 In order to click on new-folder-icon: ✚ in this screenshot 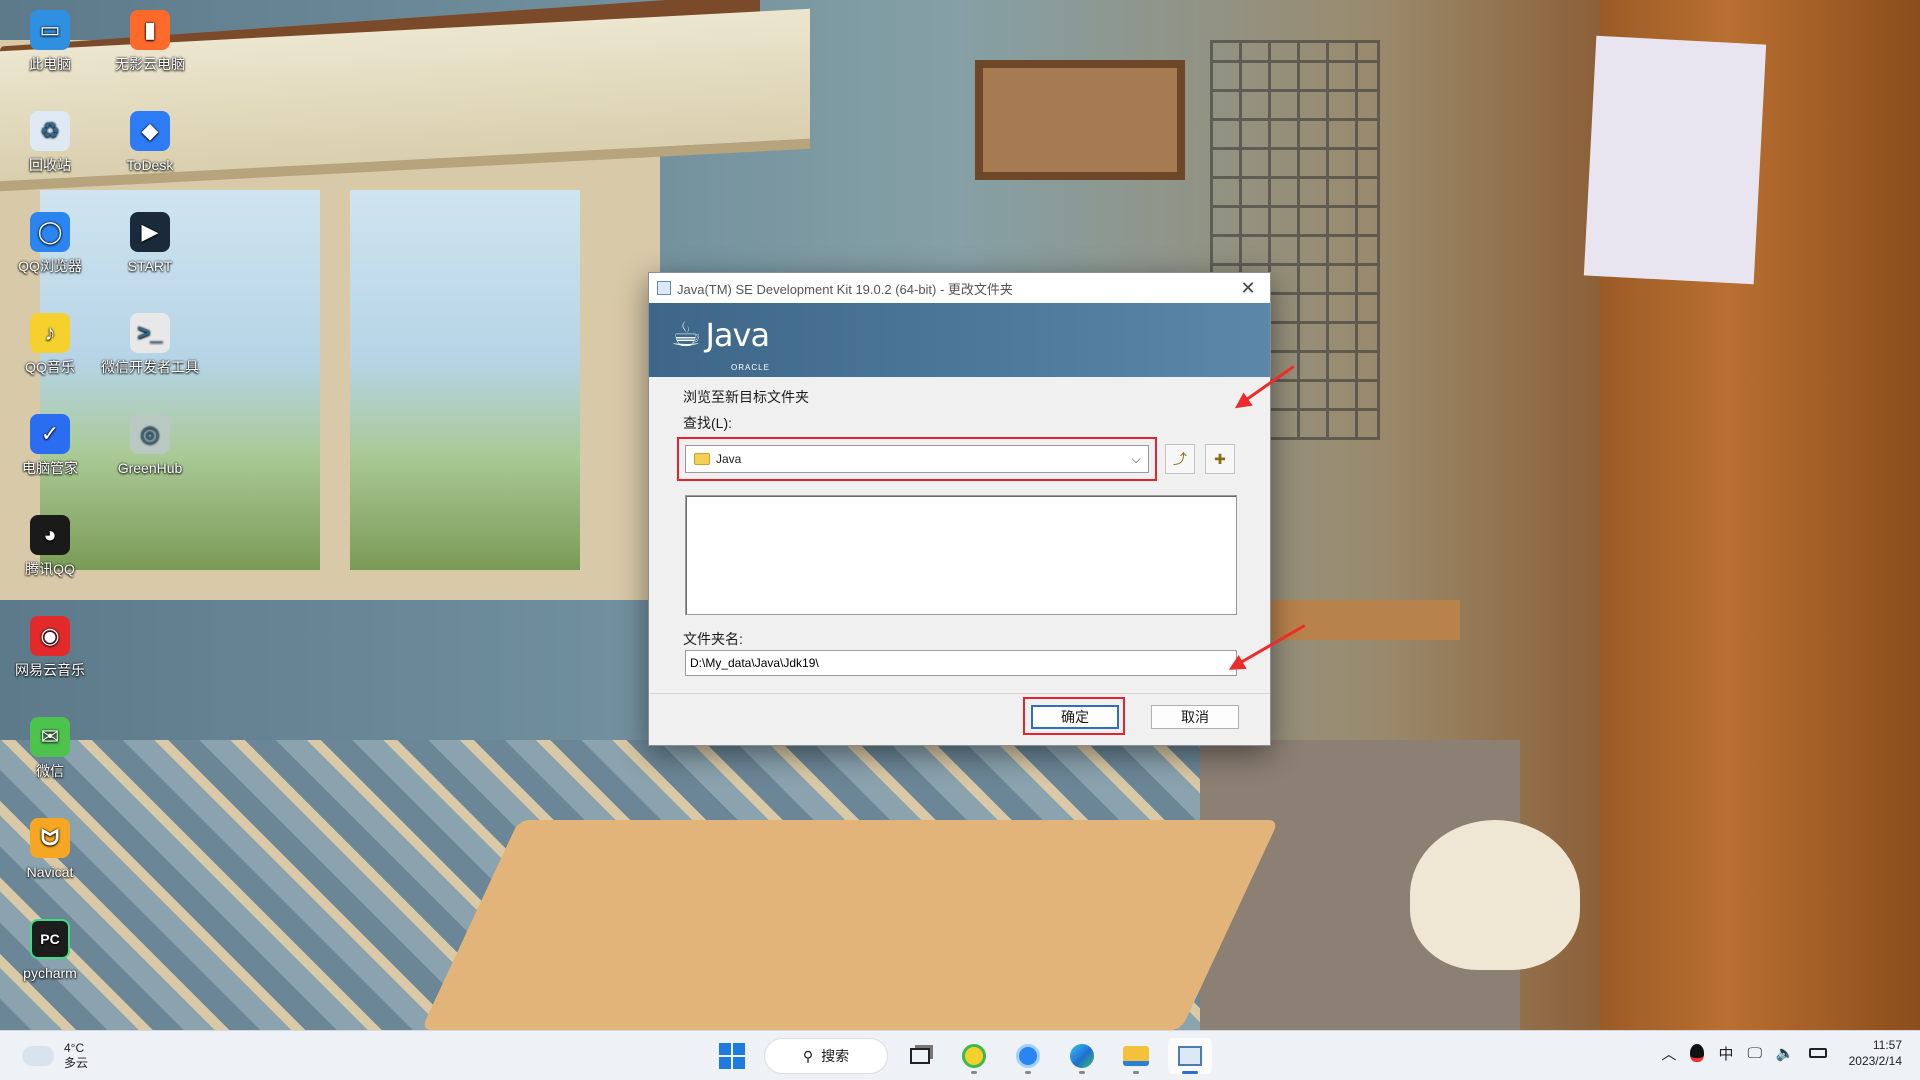, I will do `click(1220, 458)`.